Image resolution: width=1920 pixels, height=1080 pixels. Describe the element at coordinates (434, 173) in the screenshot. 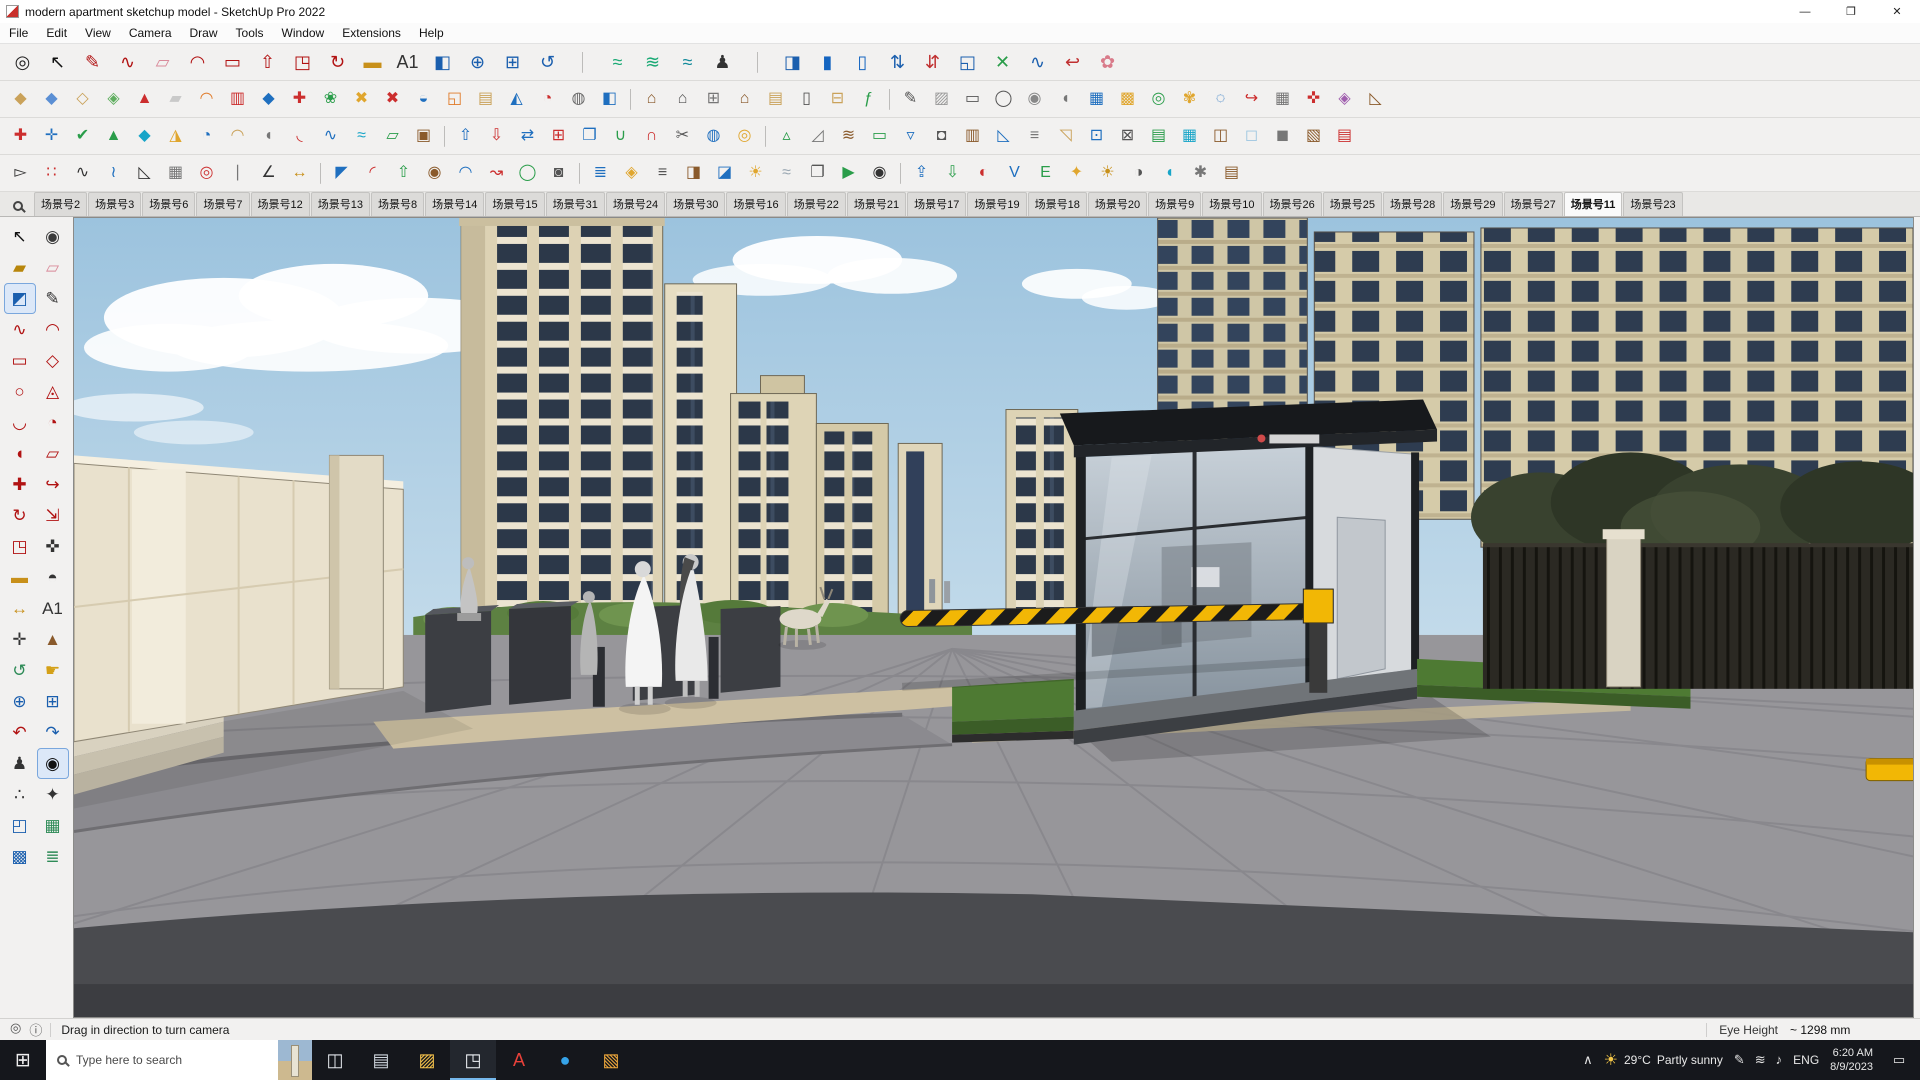

I see `r4-lathe-icon: ◉` at that location.